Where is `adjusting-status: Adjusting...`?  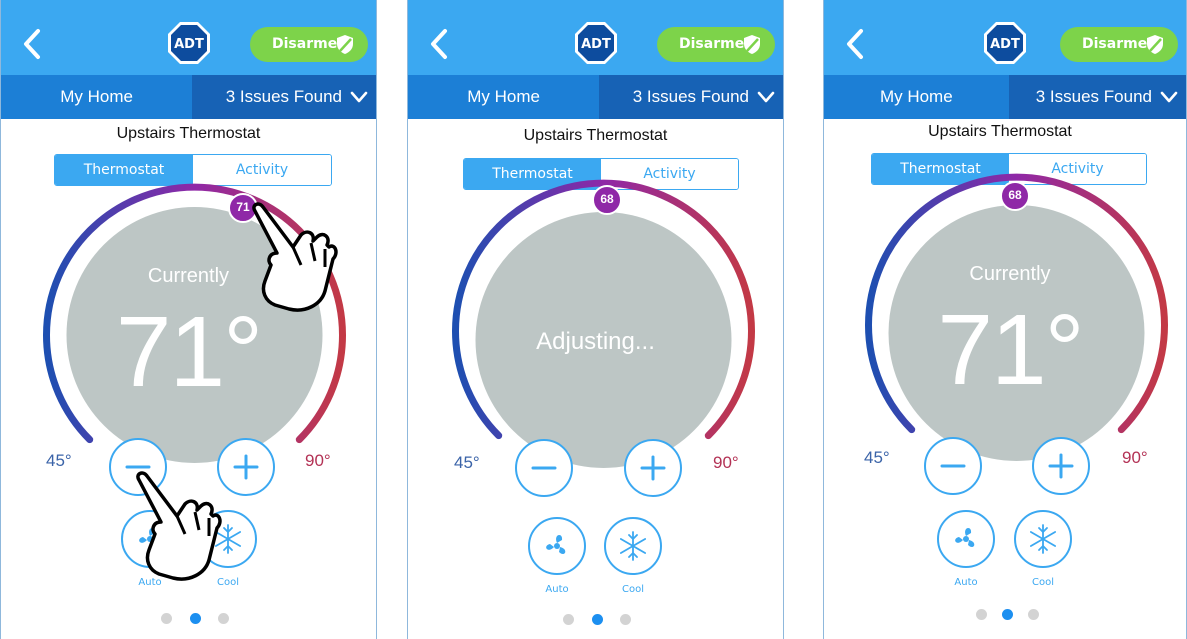
adjusting-status: Adjusting... is located at coordinates (595, 341).